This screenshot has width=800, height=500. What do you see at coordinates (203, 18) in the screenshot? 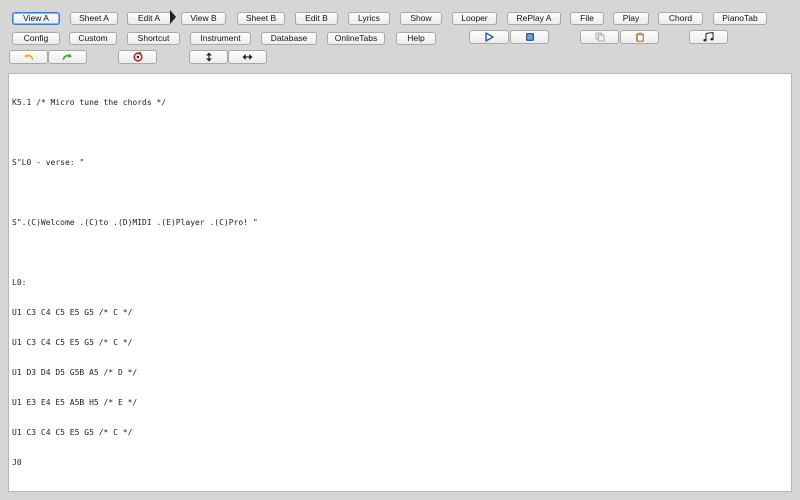
I see `view-b-button: View B` at bounding box center [203, 18].